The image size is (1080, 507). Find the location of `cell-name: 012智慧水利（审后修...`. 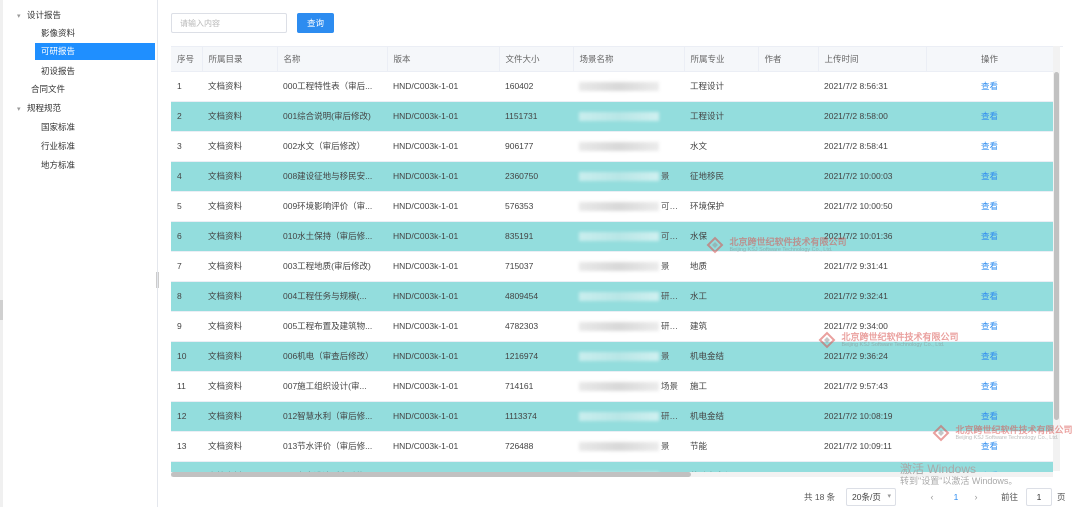

cell-name: 012智慧水利（审后修... is located at coordinates (332, 416).